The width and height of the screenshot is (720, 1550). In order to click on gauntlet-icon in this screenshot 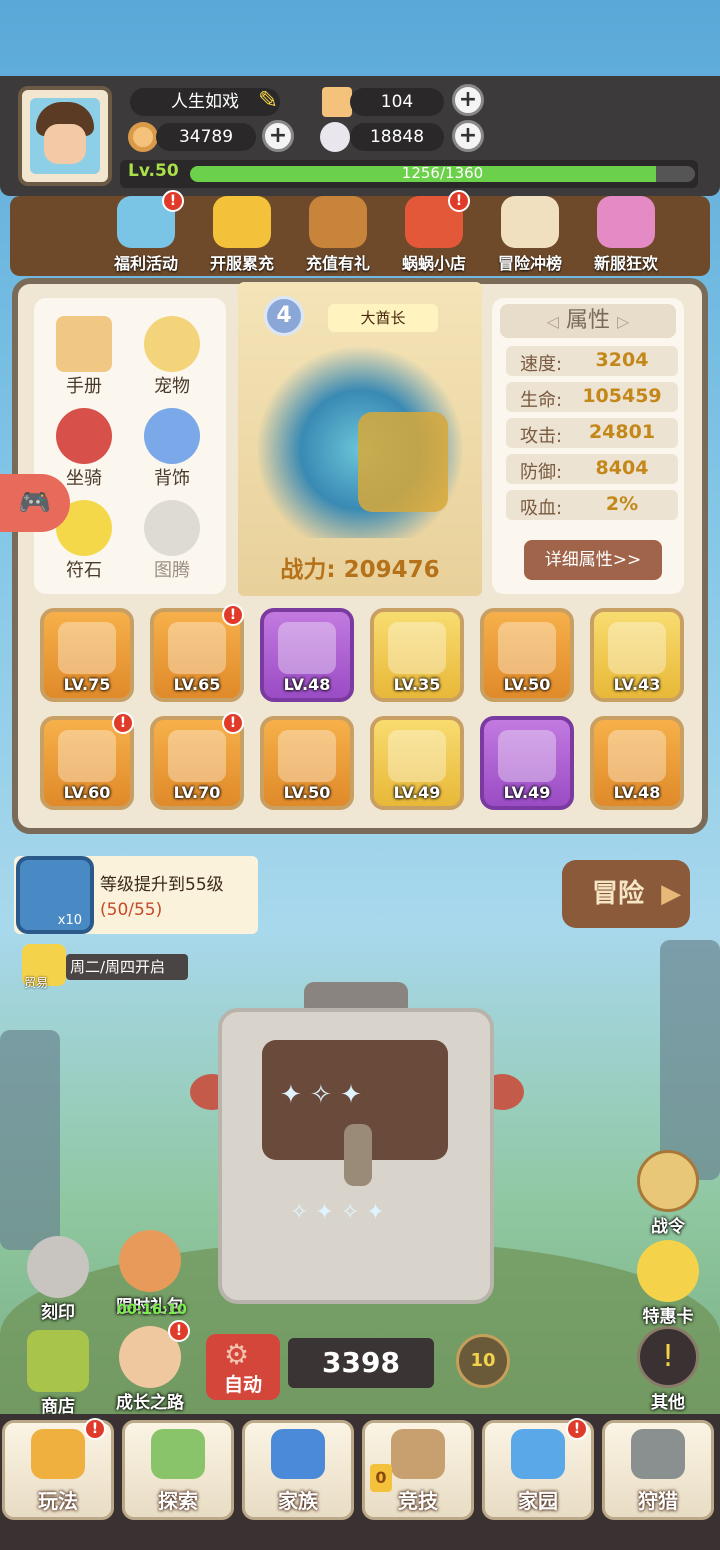, I will do `click(417, 648)`.